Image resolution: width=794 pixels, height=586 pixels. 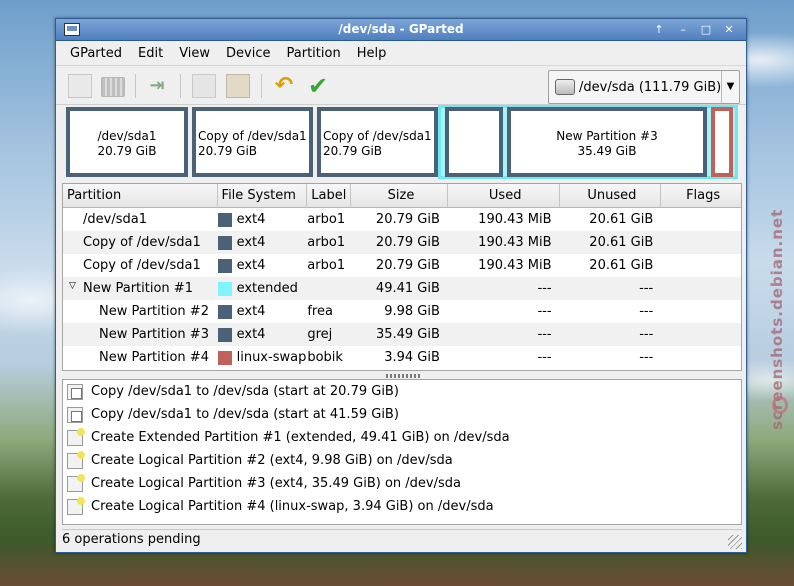 I want to click on resize-grip-icon, so click(x=735, y=542).